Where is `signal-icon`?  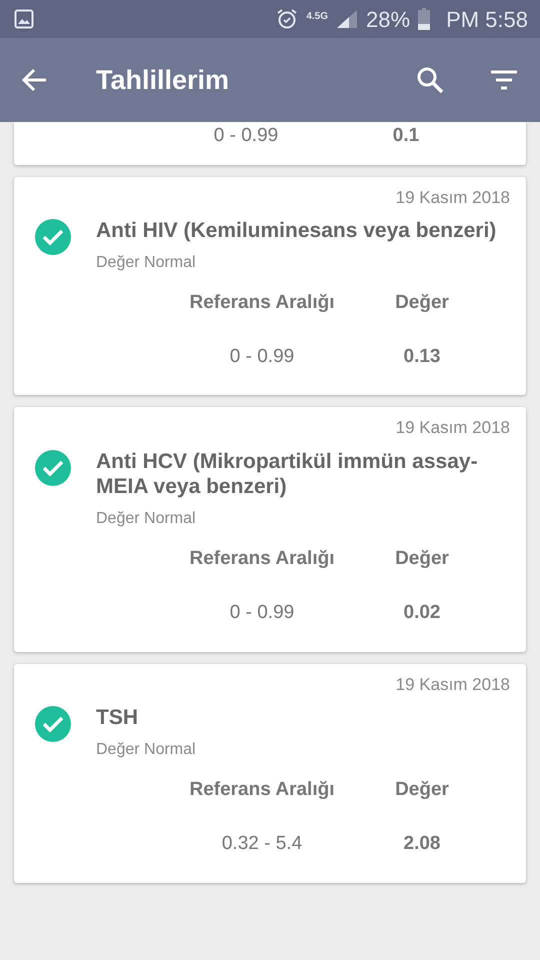 signal-icon is located at coordinates (347, 19).